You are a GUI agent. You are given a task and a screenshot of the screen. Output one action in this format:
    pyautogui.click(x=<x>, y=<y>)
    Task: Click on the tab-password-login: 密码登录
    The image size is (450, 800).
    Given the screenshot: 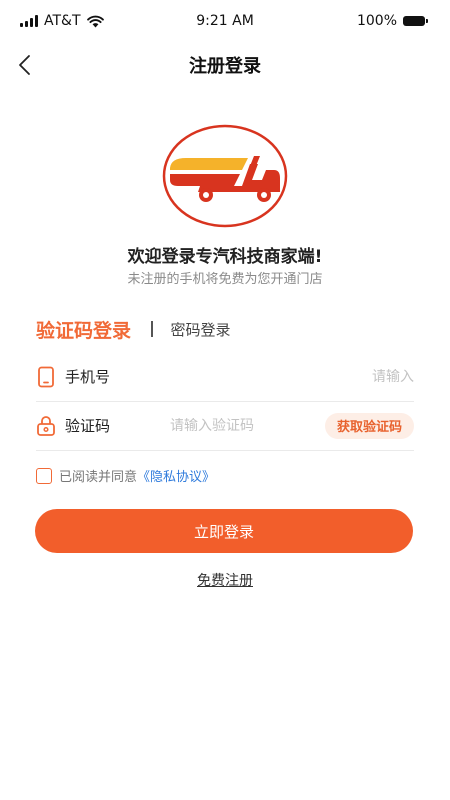 What is the action you would take?
    pyautogui.click(x=201, y=329)
    